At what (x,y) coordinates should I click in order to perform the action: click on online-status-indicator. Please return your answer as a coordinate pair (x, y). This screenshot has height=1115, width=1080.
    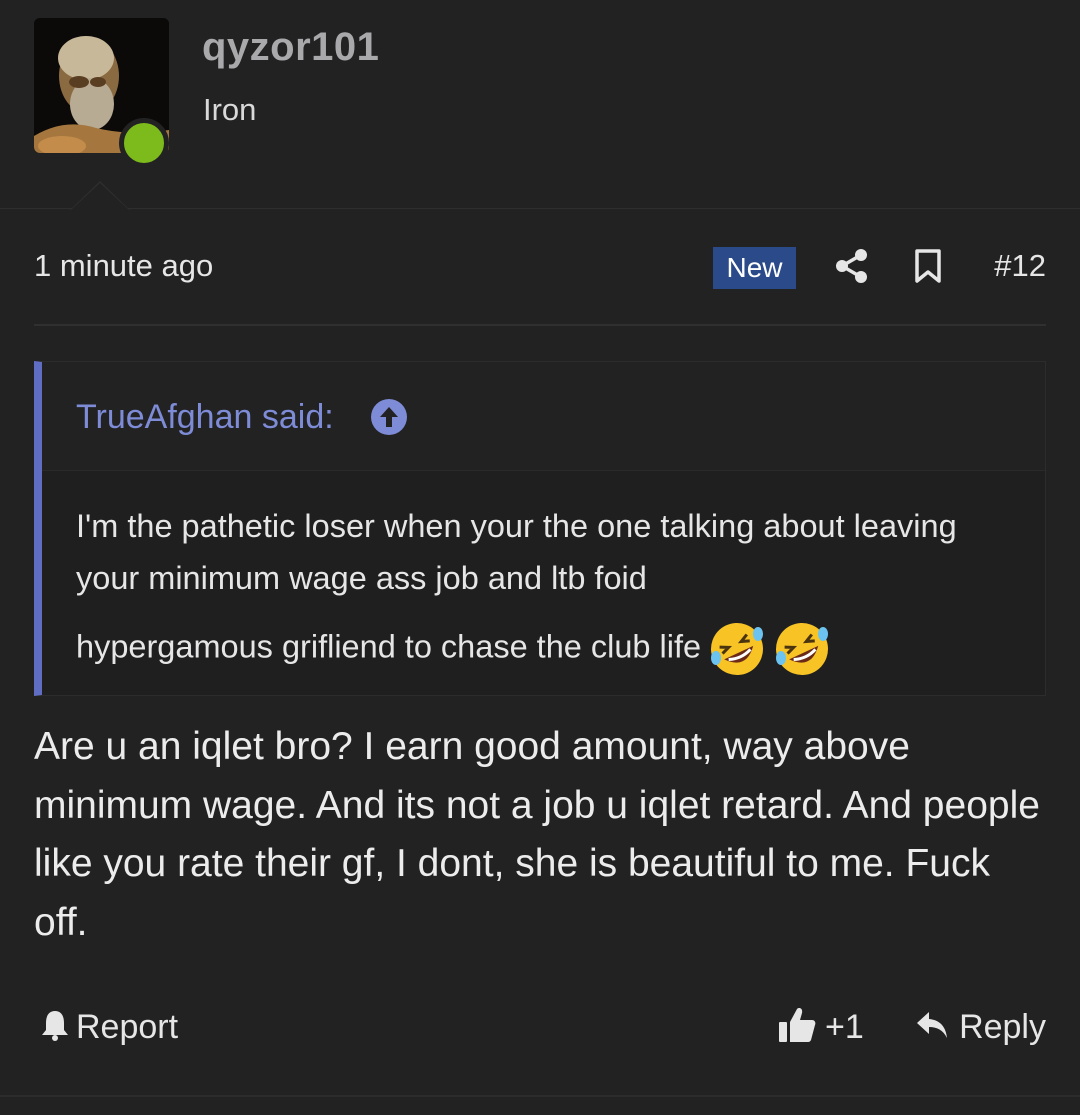
    Looking at the image, I should click on (144, 143).